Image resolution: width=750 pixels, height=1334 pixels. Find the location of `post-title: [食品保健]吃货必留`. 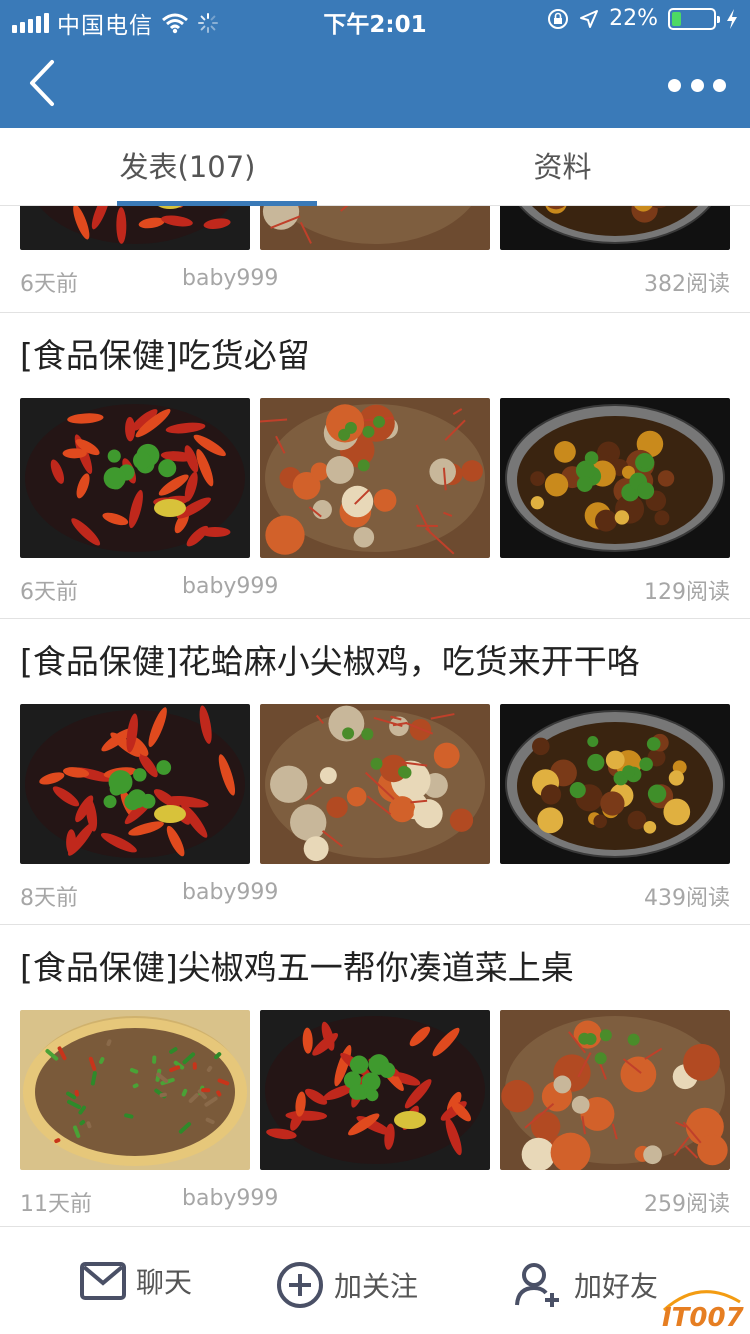

post-title: [食品保健]吃货必留 is located at coordinates (375, 355).